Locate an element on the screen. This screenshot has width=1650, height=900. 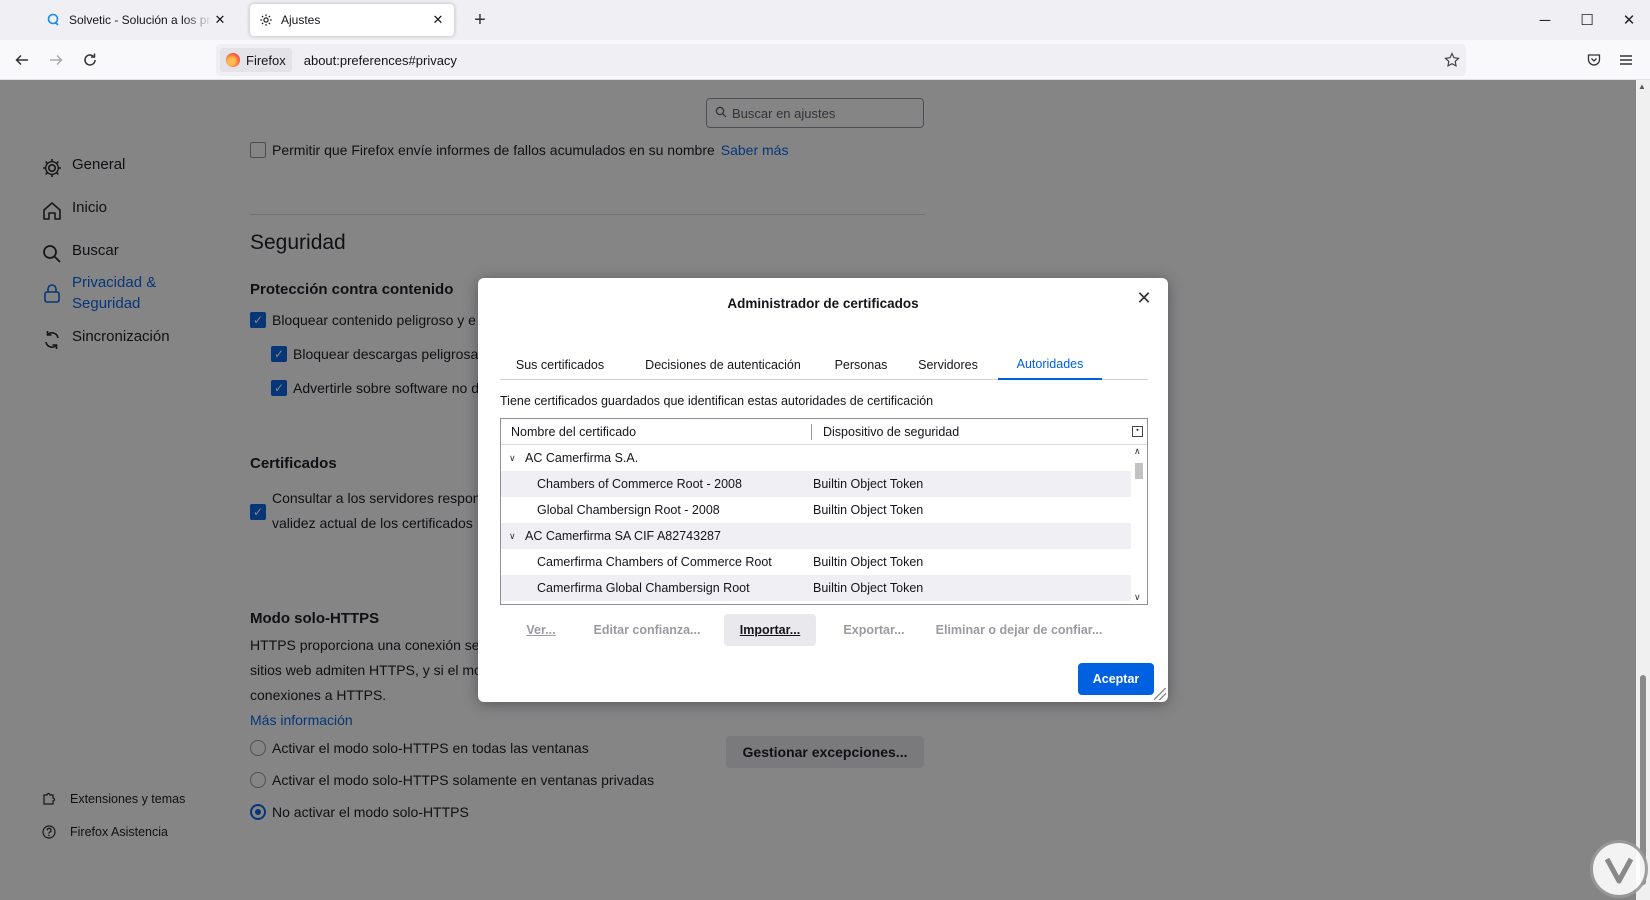
dialog-title: Administrador de certificados is located at coordinates (823, 303).